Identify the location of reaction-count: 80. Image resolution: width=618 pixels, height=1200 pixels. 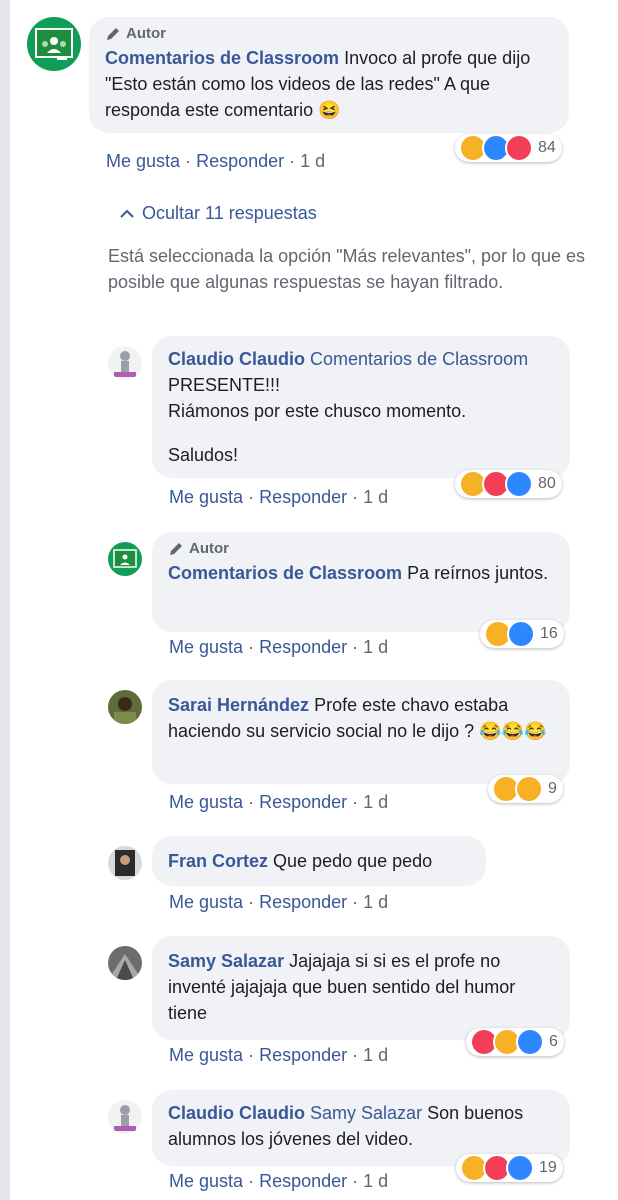
(547, 483).